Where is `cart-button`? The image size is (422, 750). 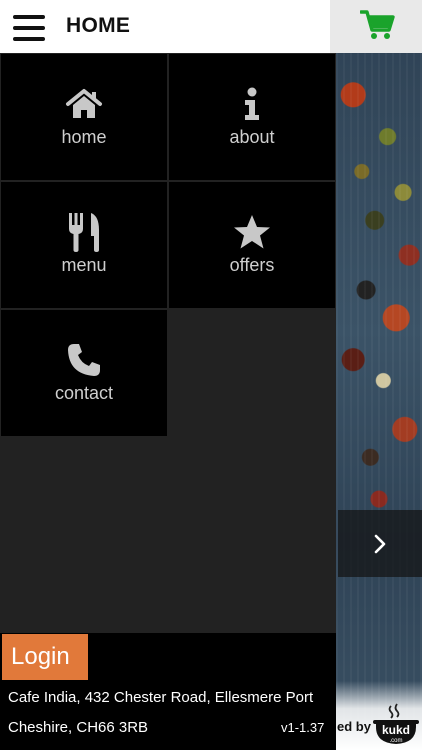 cart-button is located at coordinates (376, 26).